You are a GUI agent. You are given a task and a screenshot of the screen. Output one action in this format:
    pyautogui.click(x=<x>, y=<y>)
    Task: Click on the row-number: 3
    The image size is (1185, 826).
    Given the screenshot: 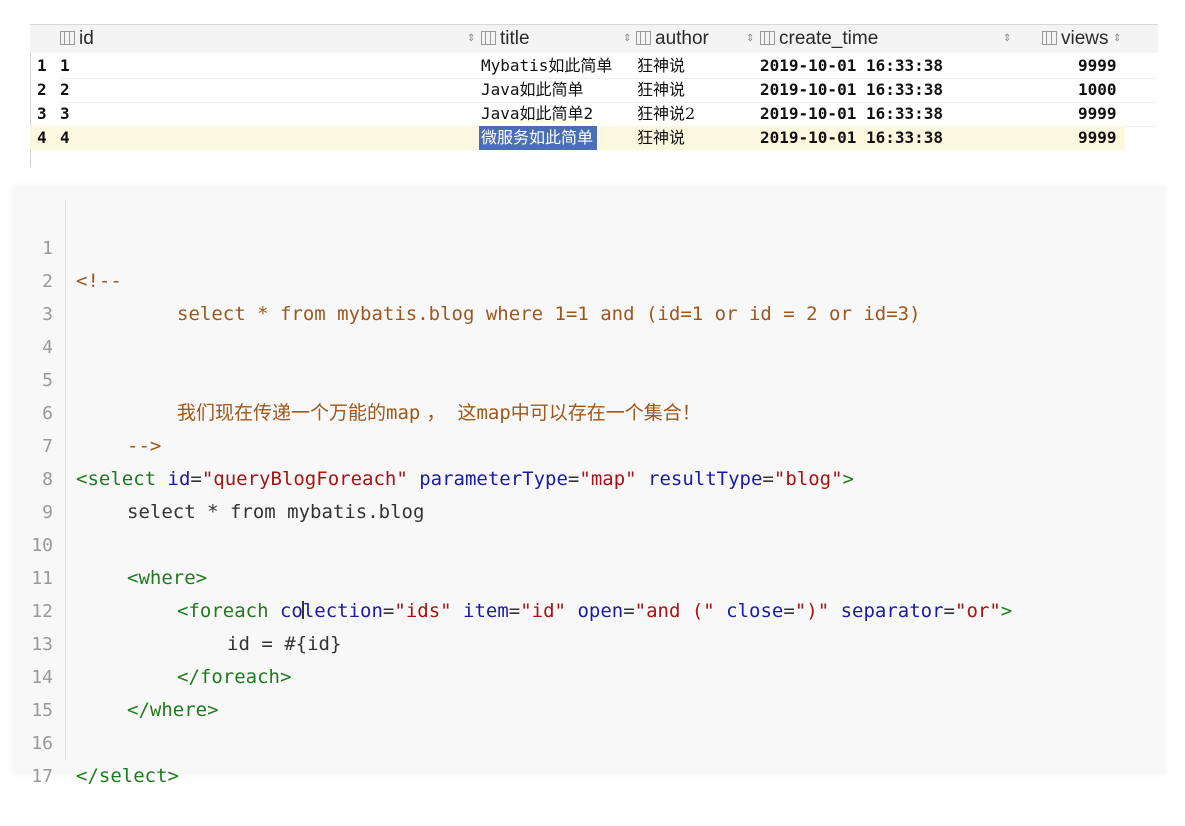 What is the action you would take?
    pyautogui.click(x=42, y=113)
    